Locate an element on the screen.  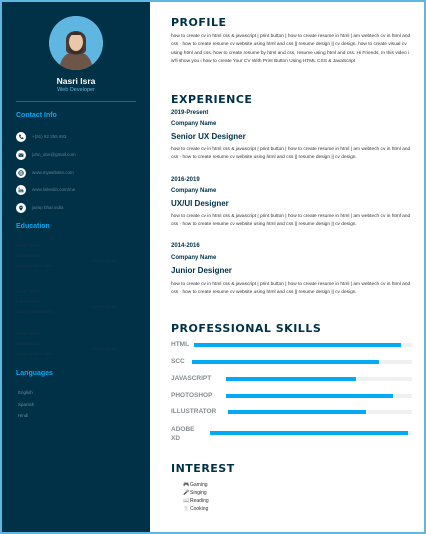
phone-icon is located at coordinates (21, 136).